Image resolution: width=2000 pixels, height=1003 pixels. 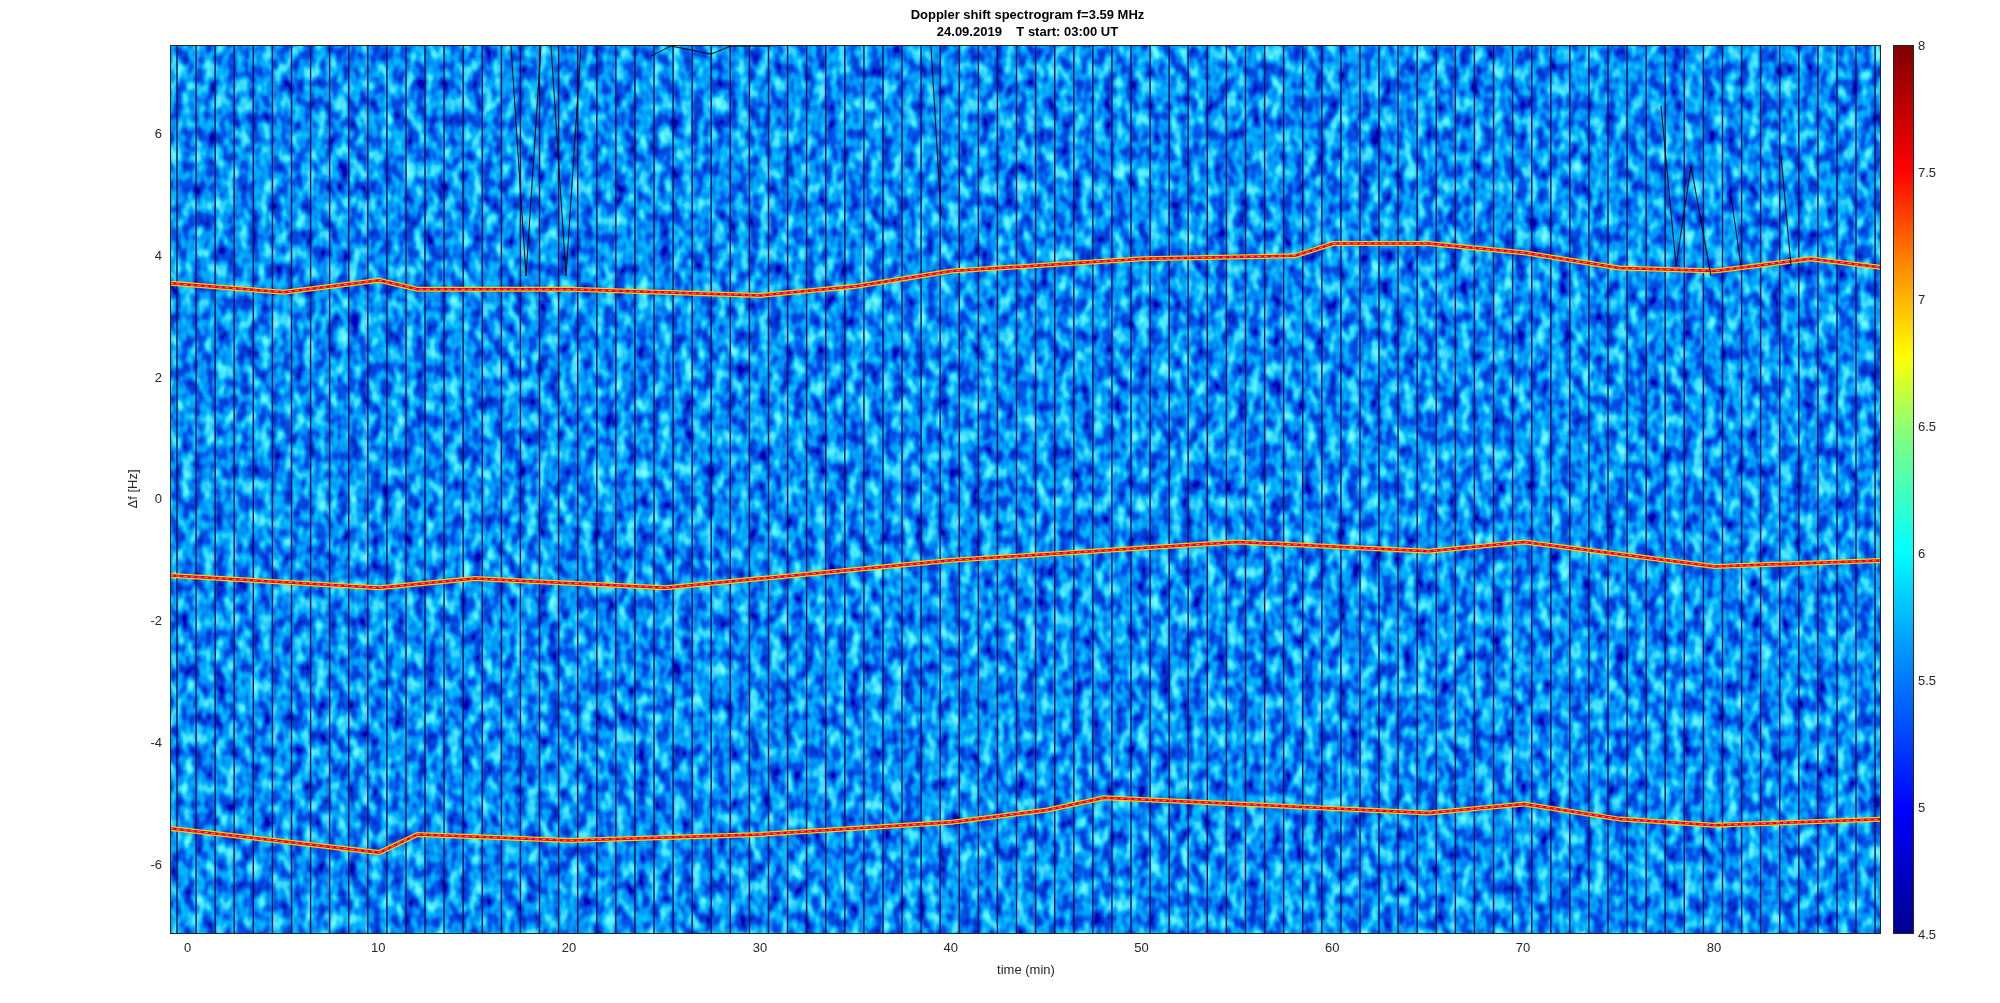 I want to click on tick-label: 7.5, so click(x=1927, y=172).